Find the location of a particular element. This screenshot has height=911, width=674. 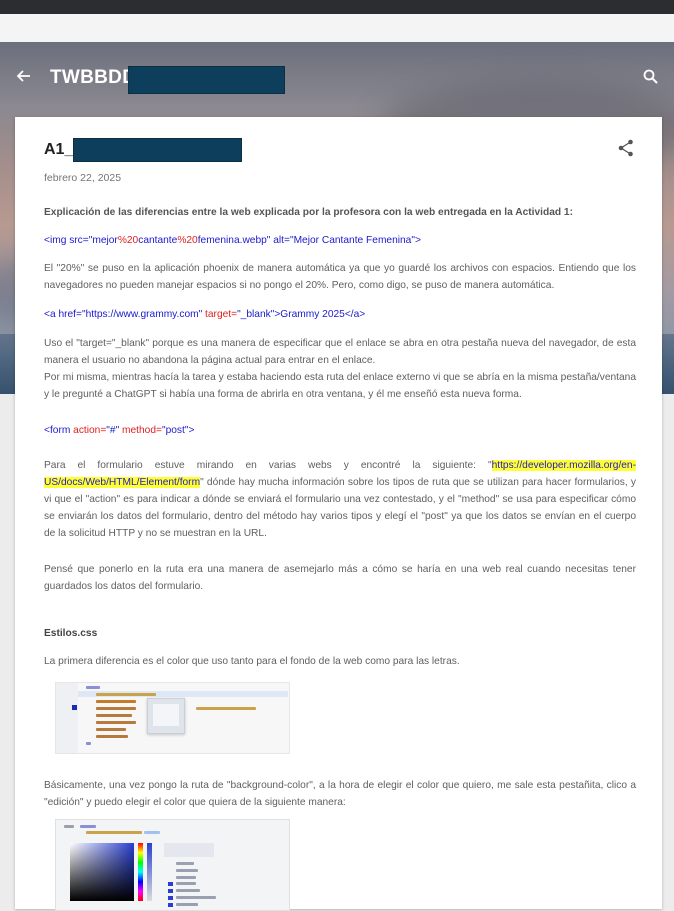

post-title: A1_ is located at coordinates (58, 150).